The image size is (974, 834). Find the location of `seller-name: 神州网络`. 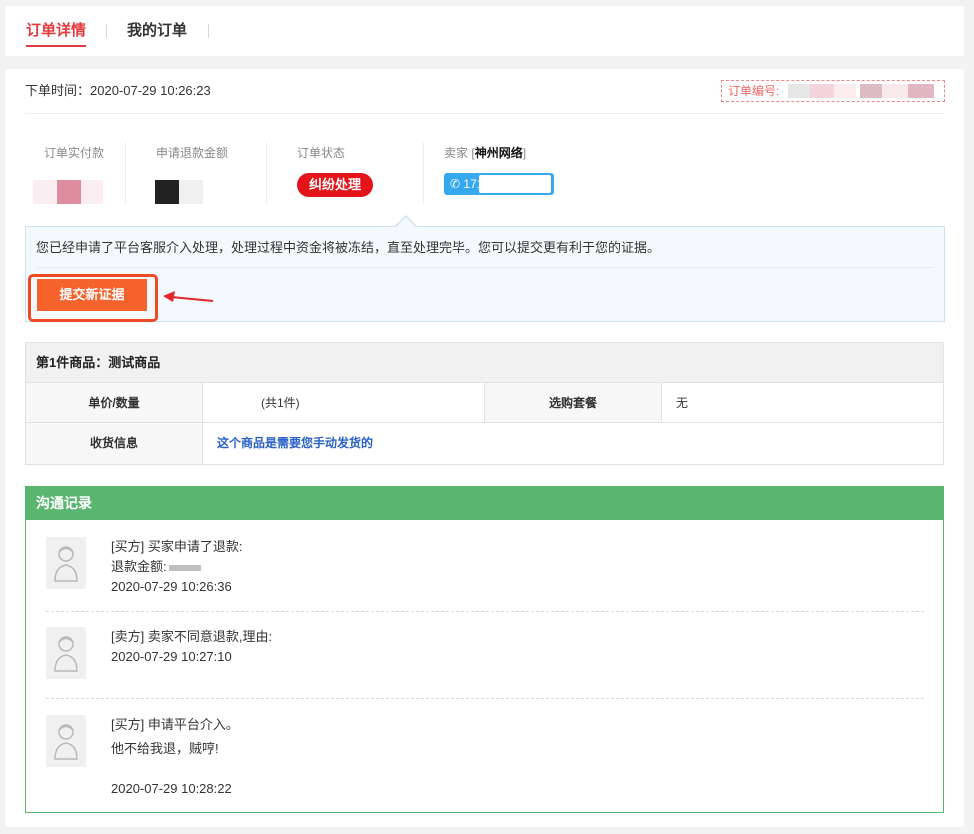

seller-name: 神州网络 is located at coordinates (499, 153).